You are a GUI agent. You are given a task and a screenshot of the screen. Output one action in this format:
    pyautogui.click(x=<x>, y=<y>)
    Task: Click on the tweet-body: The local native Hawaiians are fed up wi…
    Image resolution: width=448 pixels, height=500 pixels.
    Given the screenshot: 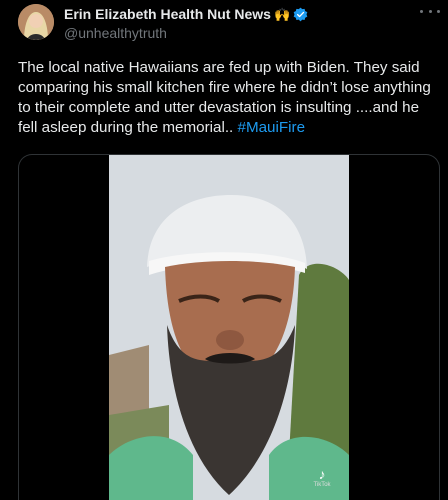 What is the action you would take?
    pyautogui.click(x=224, y=97)
    